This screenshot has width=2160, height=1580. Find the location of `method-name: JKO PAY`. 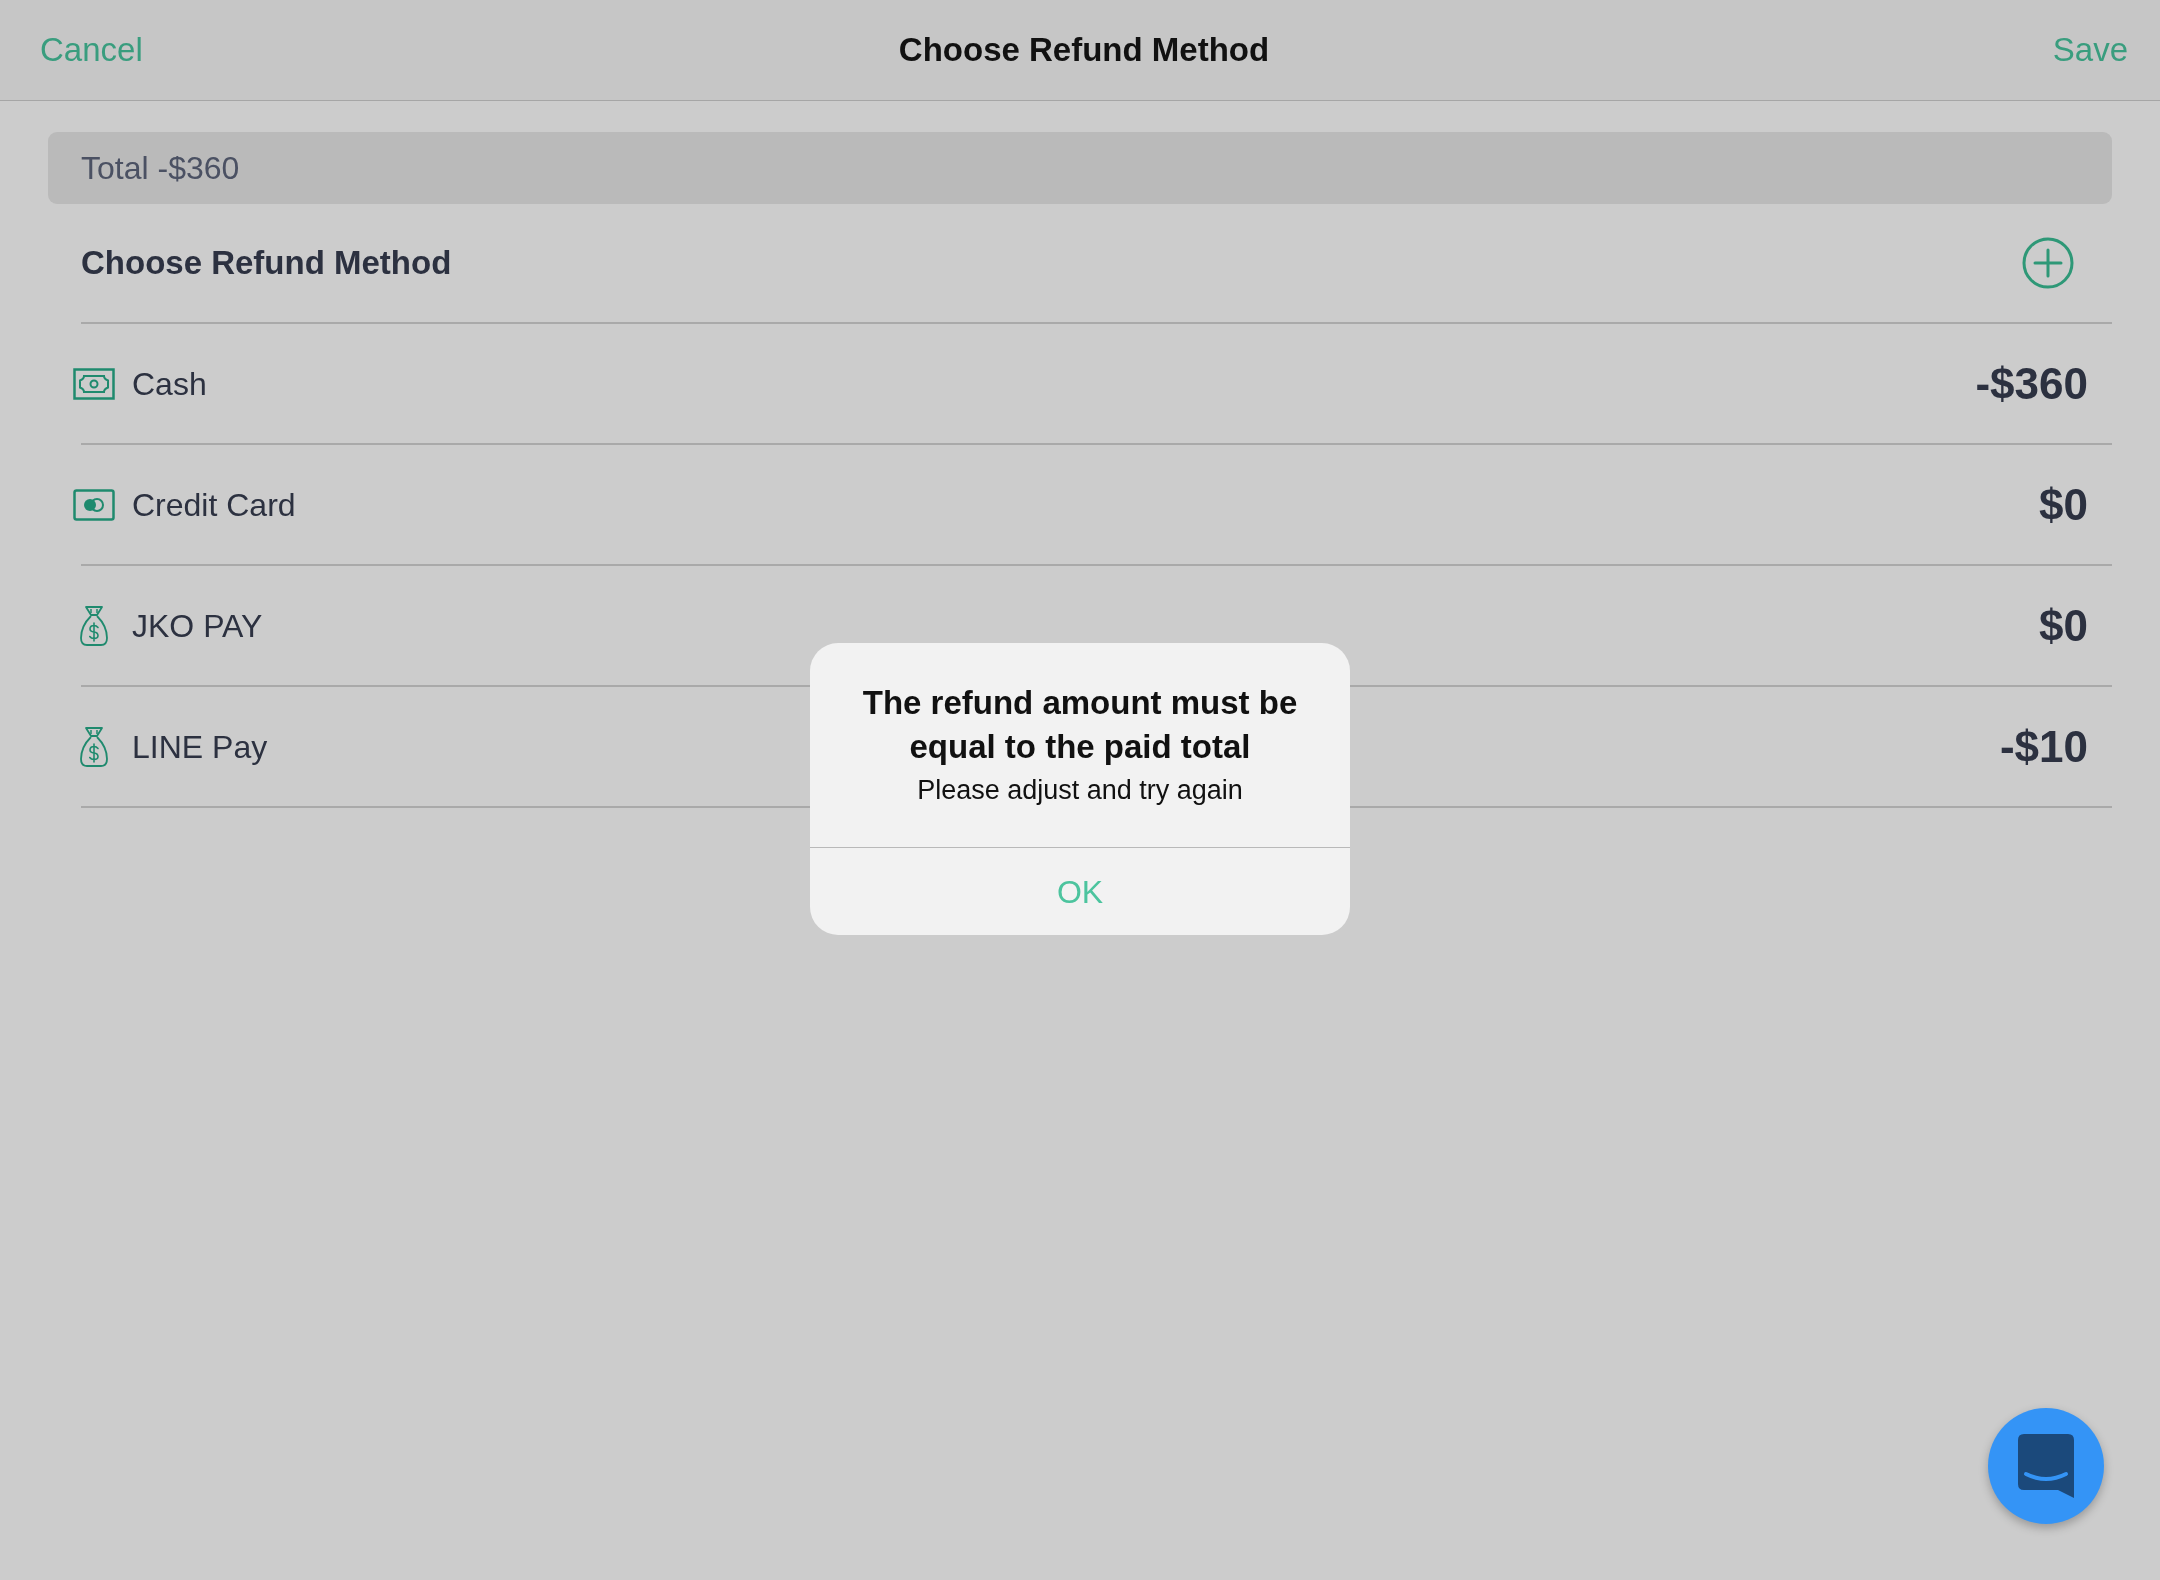

method-name: JKO PAY is located at coordinates (197, 625).